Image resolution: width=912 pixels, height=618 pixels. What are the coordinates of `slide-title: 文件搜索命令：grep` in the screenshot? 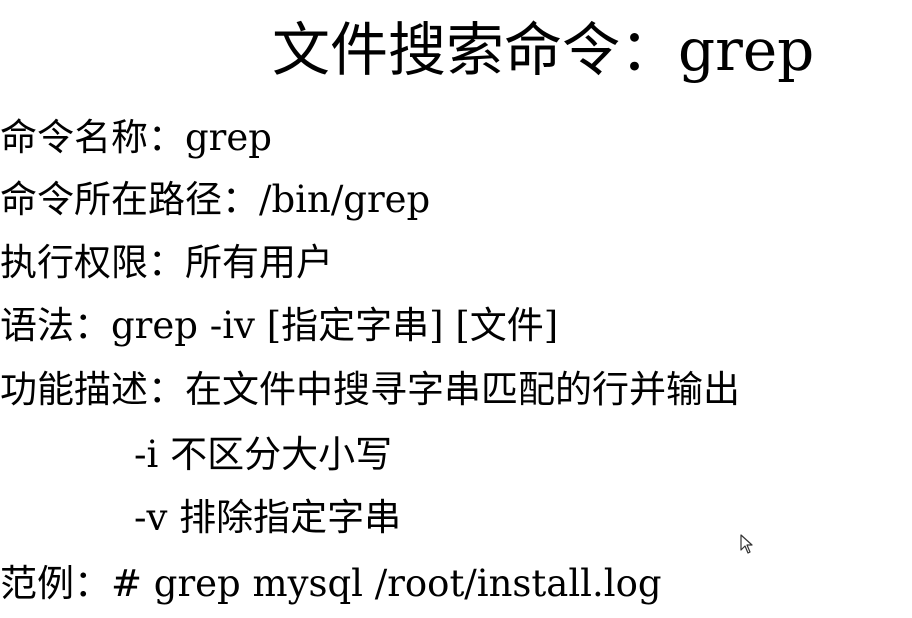 It's located at (543, 50).